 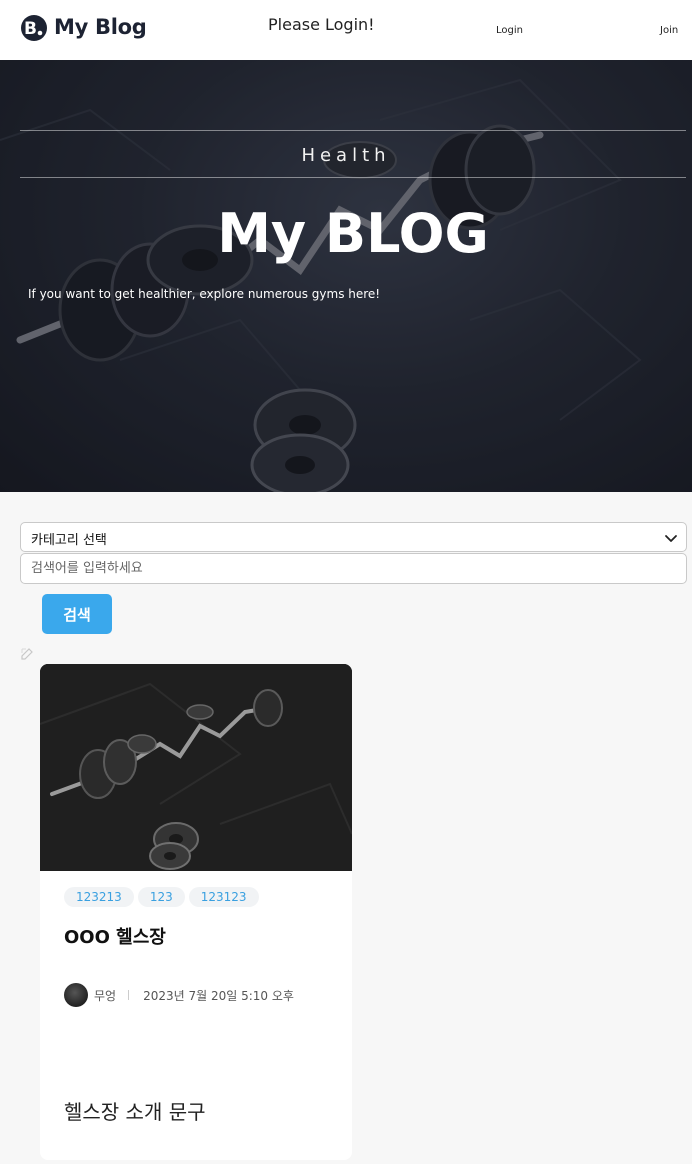 What do you see at coordinates (196, 767) in the screenshot?
I see `post-thumbnail-image` at bounding box center [196, 767].